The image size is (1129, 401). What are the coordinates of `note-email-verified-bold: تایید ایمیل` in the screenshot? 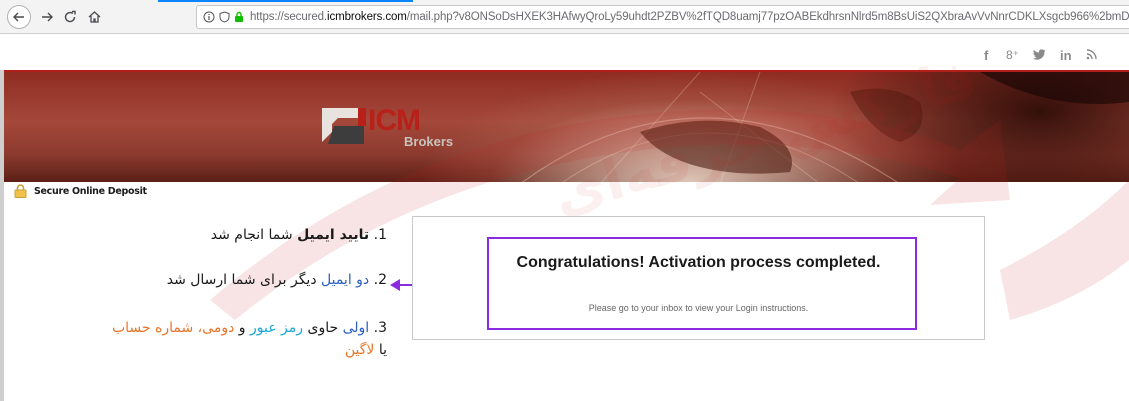 It's located at (333, 235).